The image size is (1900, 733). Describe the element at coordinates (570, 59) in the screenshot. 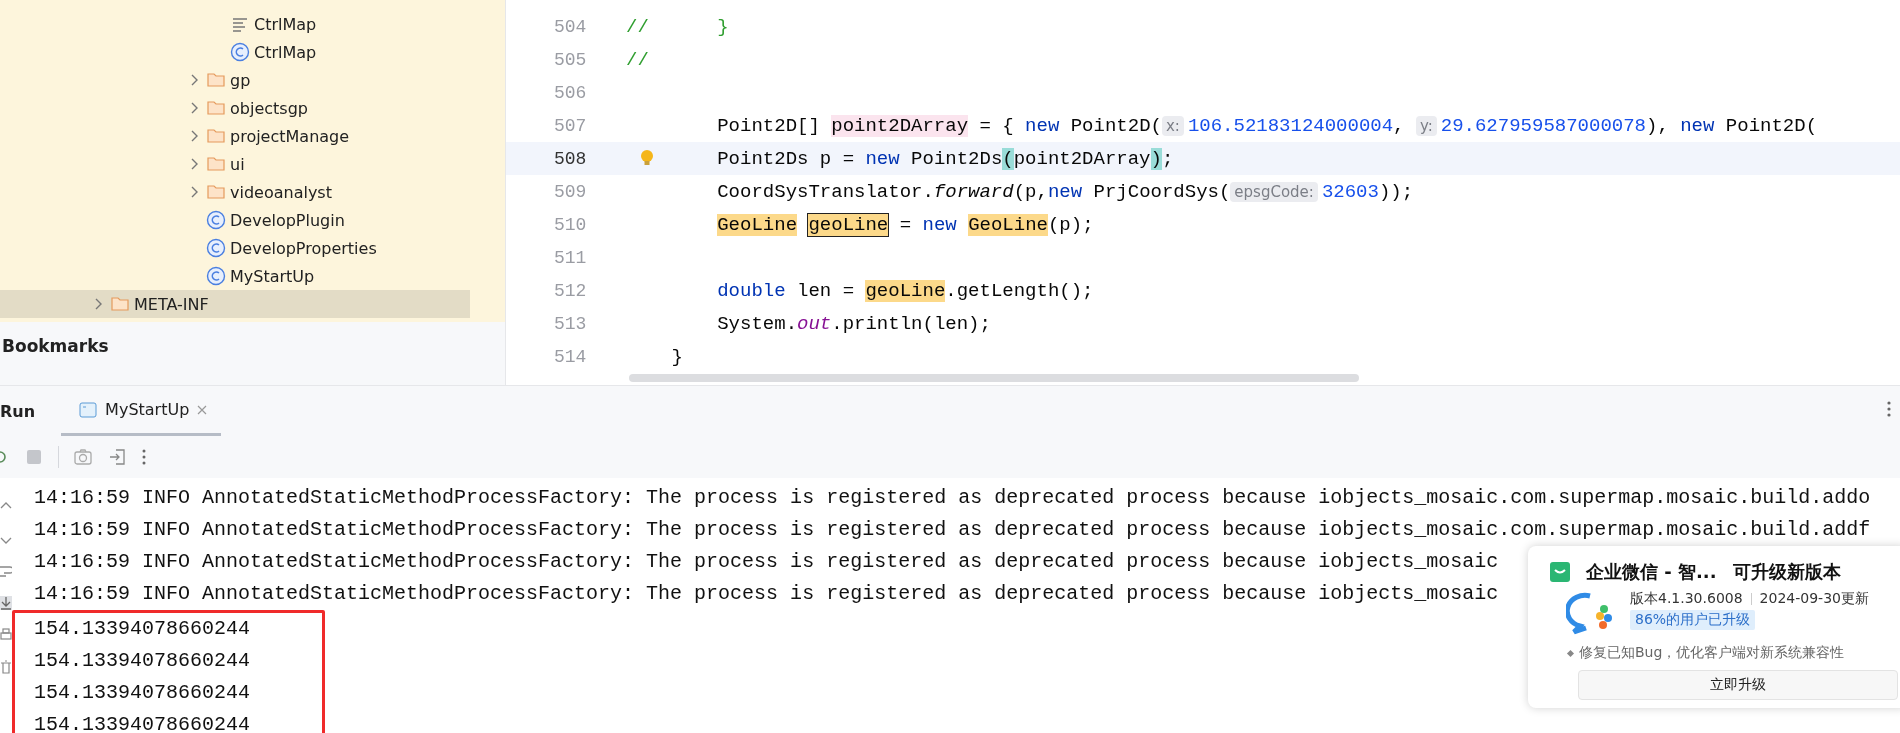

I see `line-number: 505` at that location.